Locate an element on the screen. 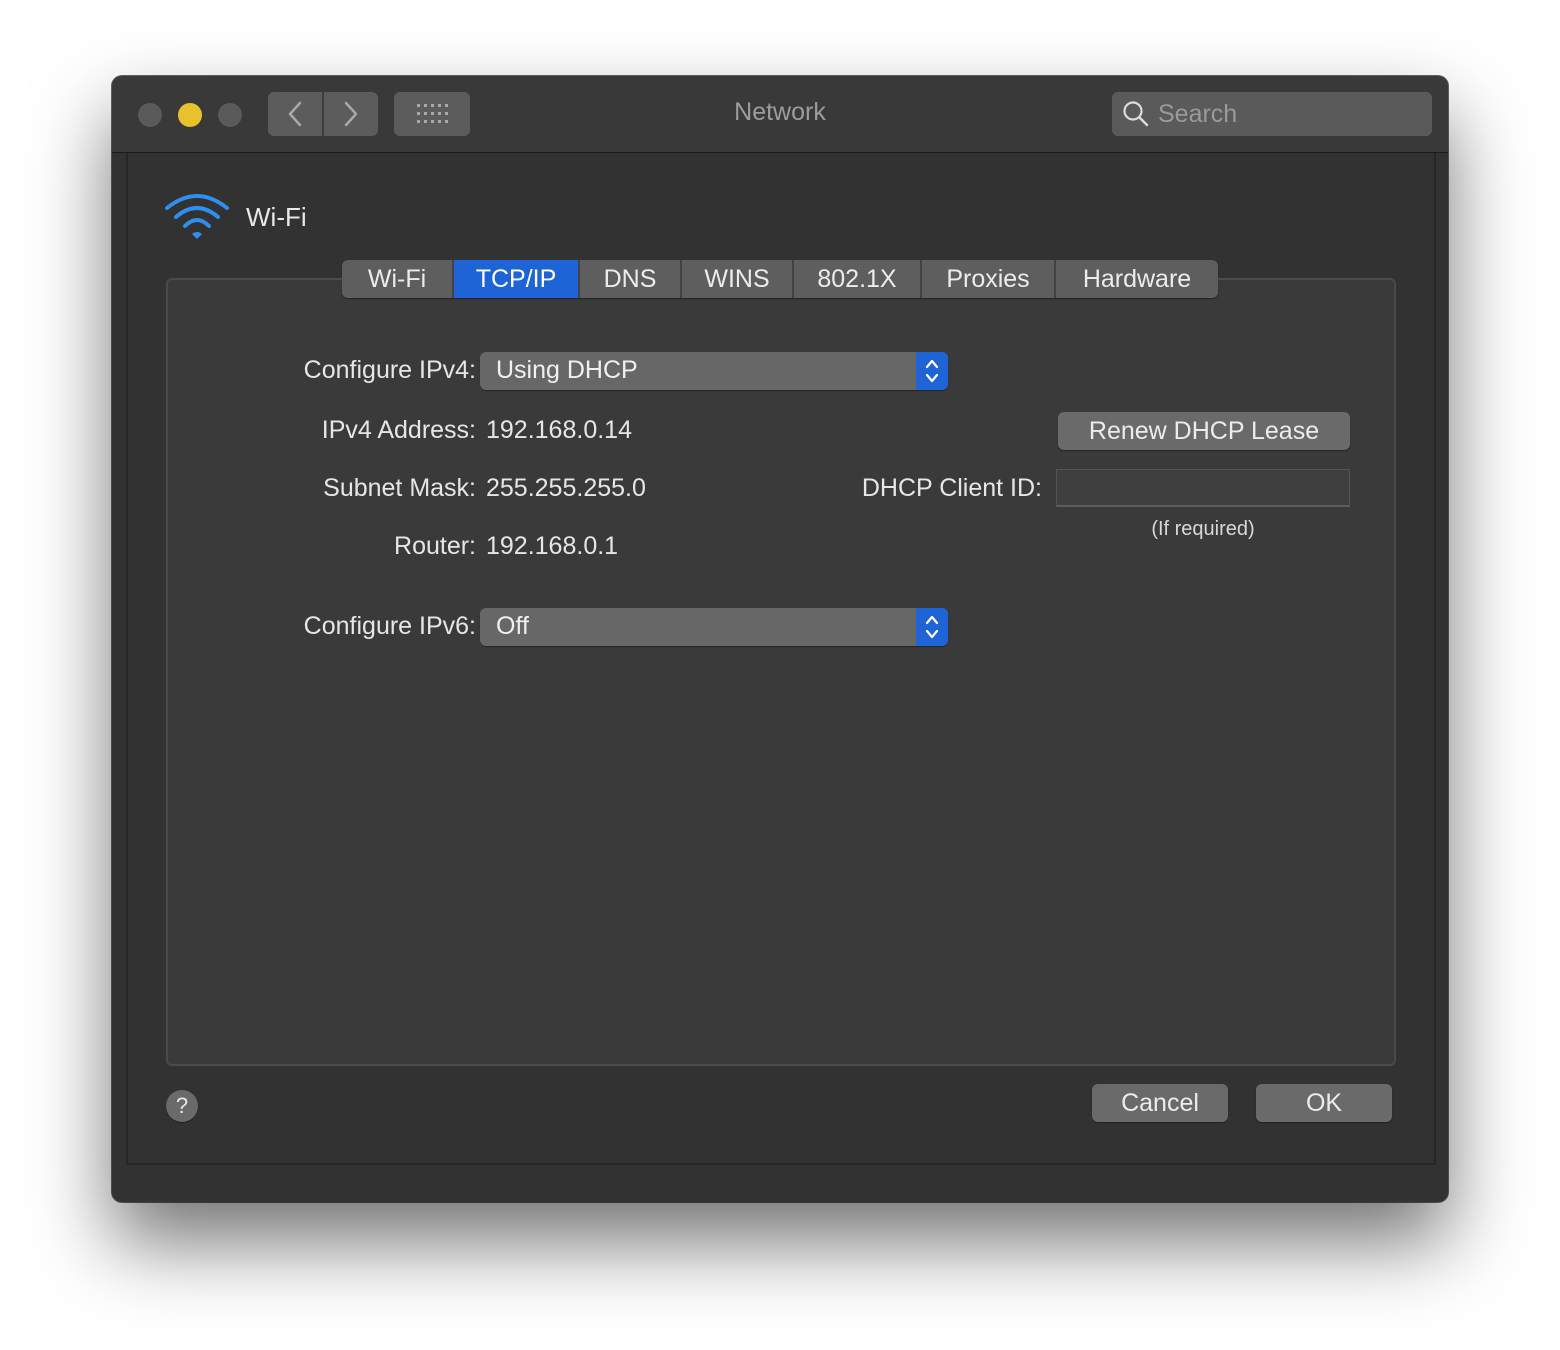  tab-hardware: Hardware is located at coordinates (1137, 279).